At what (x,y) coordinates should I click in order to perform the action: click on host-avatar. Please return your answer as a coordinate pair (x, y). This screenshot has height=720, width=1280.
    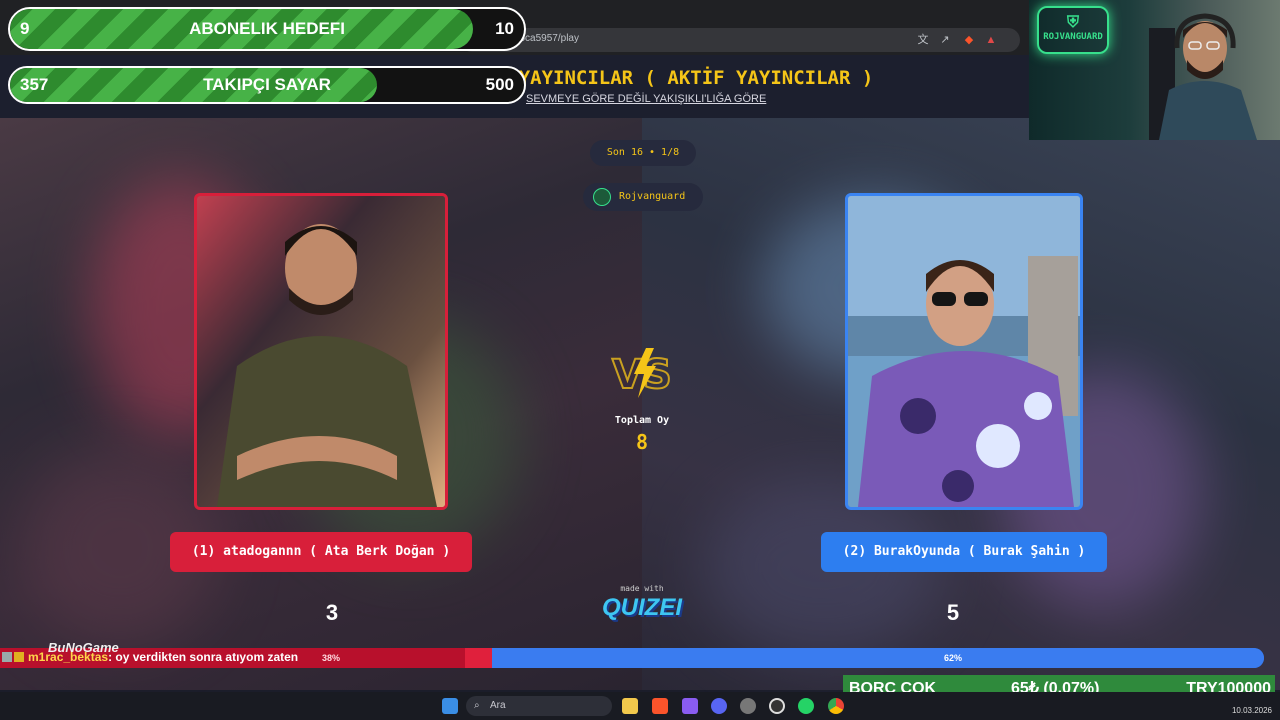
    Looking at the image, I should click on (602, 197).